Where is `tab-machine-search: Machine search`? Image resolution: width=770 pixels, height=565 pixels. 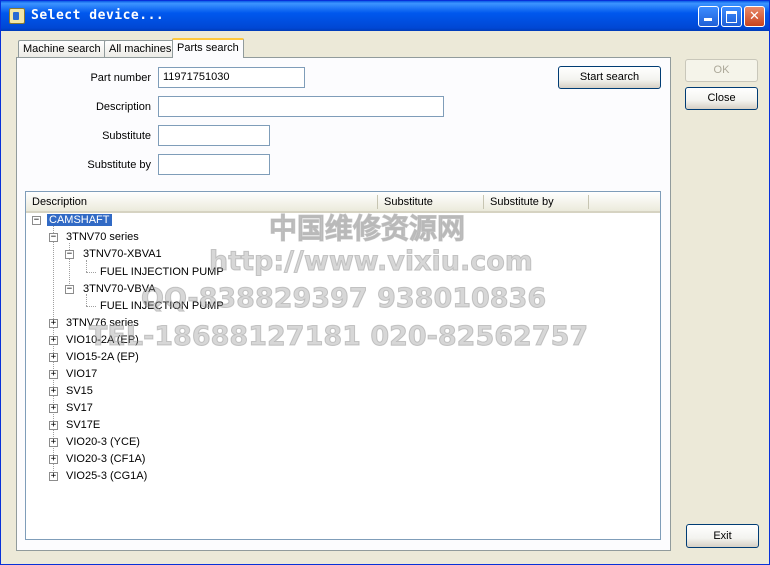
tab-machine-search: Machine search is located at coordinates (62, 48).